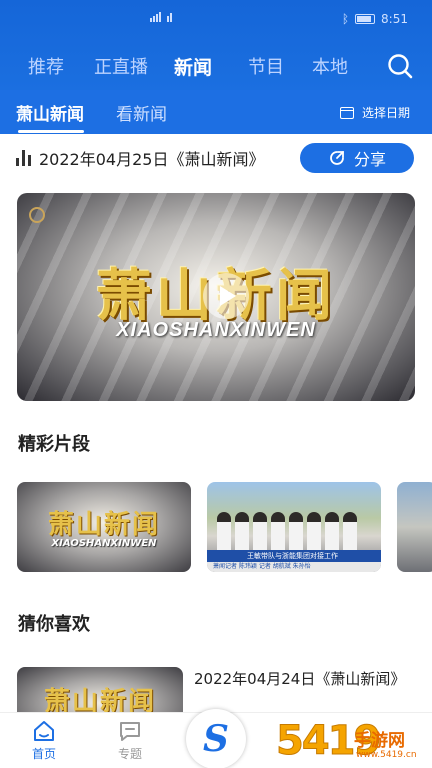 Image resolution: width=432 pixels, height=768 pixels. I want to click on recommend-title: 2022年04月24日《萧山新闻》, so click(299, 678).